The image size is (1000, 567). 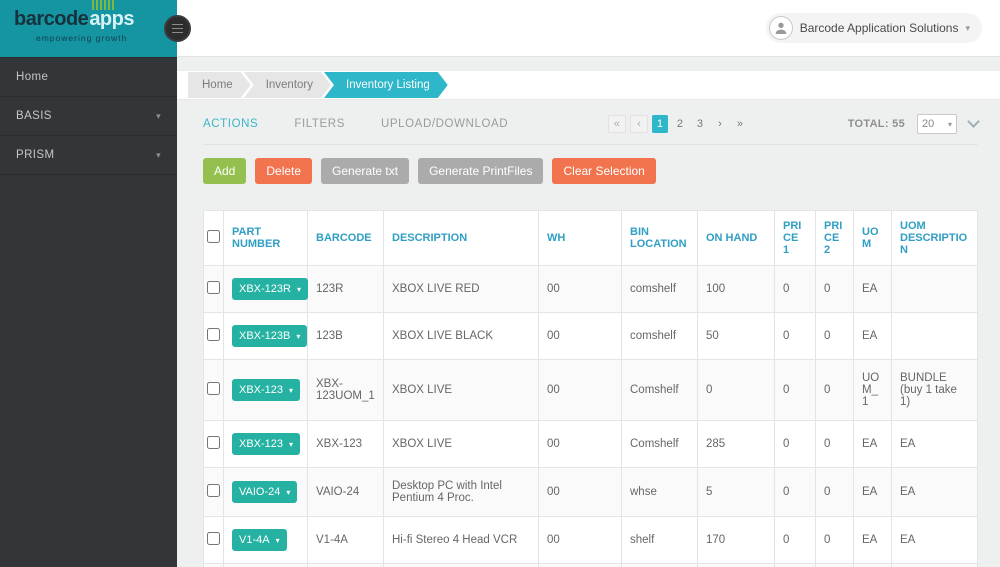 I want to click on page-size-select: 20 ▾, so click(x=937, y=124).